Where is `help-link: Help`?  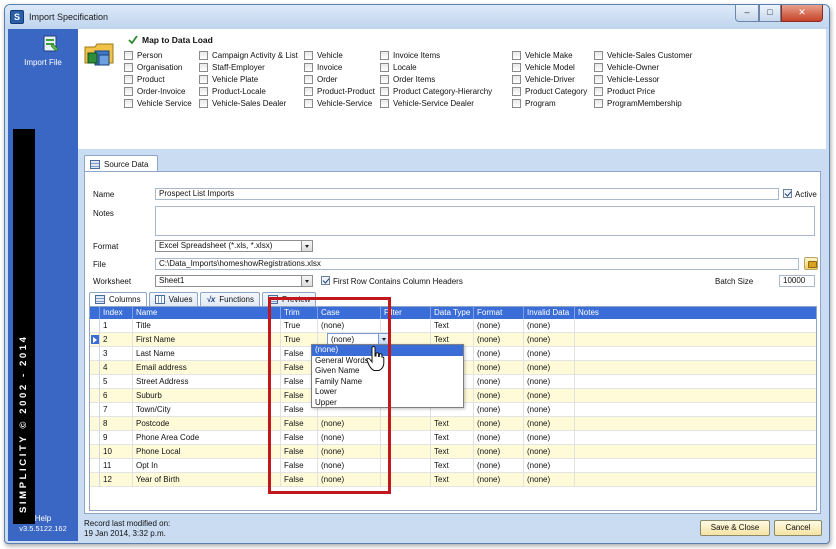 help-link: Help is located at coordinates (43, 518).